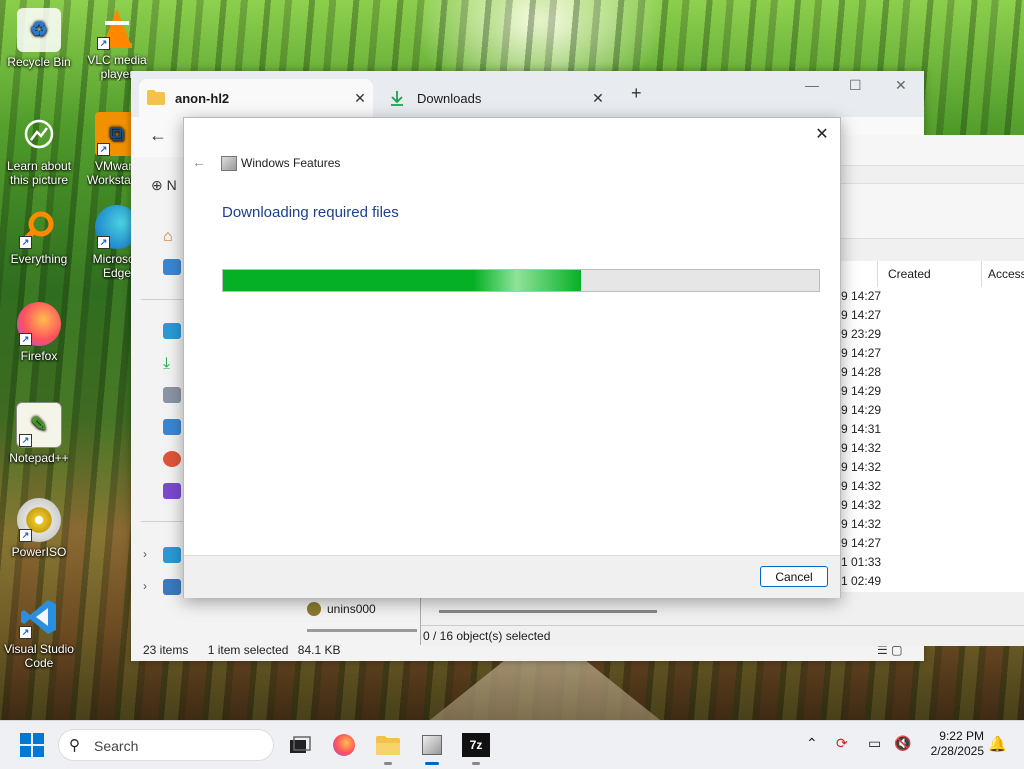  What do you see at coordinates (172, 491) in the screenshot?
I see `videos-icon` at bounding box center [172, 491].